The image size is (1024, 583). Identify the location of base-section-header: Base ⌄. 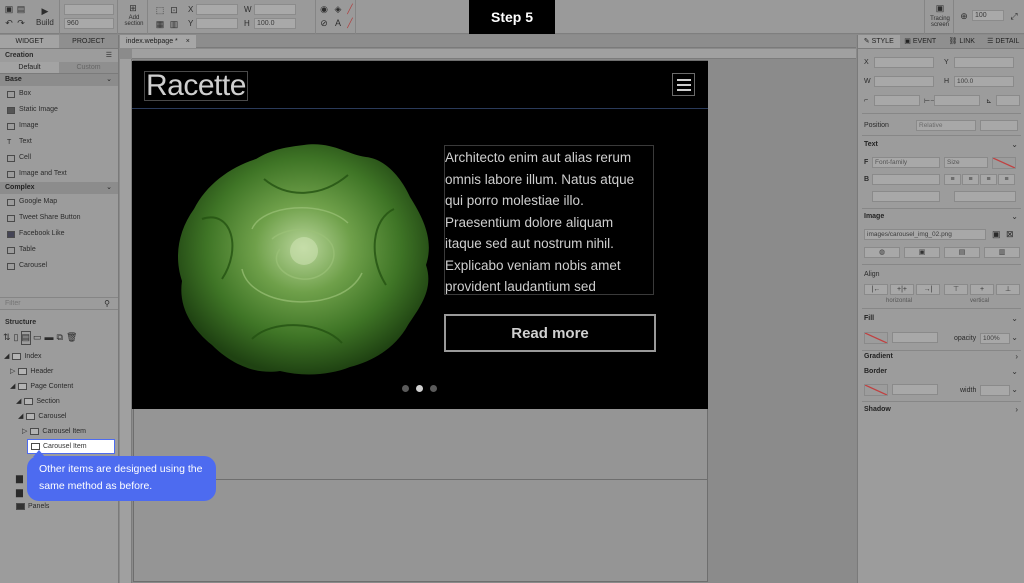
(59, 80).